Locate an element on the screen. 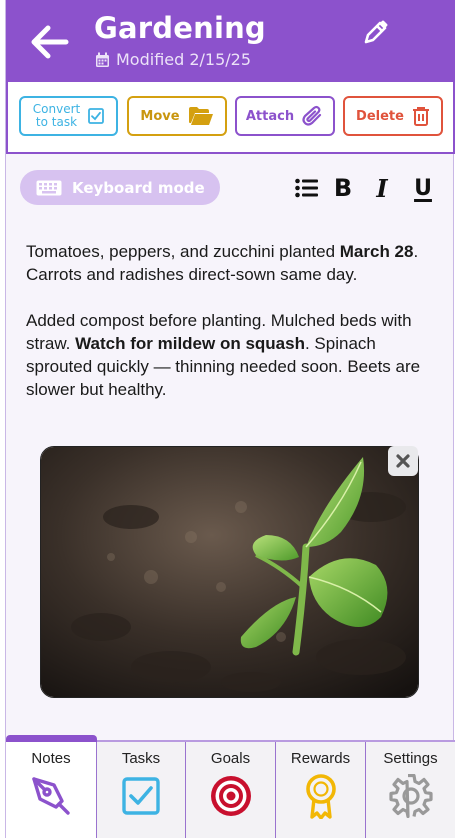 Image resolution: width=458 pixels, height=838 pixels. calendar-icon is located at coordinates (102, 59).